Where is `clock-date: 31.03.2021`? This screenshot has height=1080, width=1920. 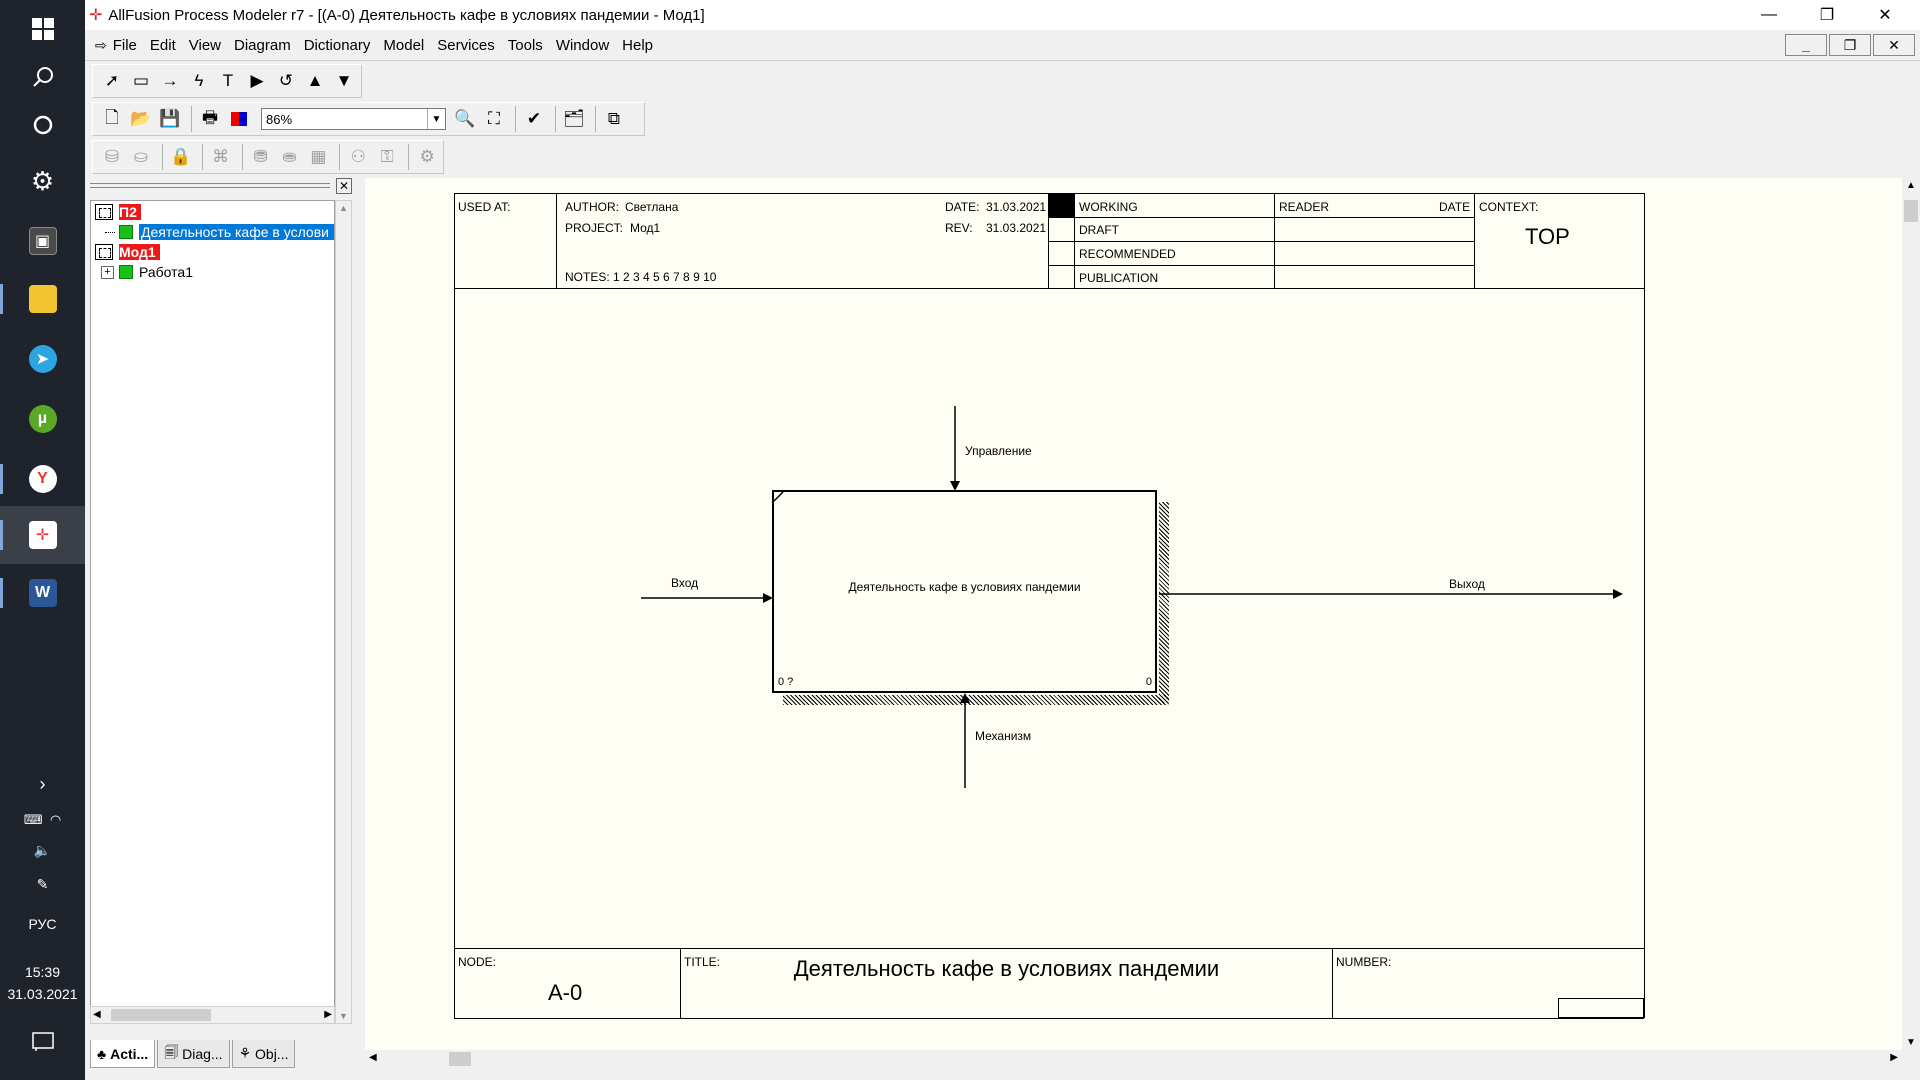
clock-date: 31.03.2021 is located at coordinates (42, 994).